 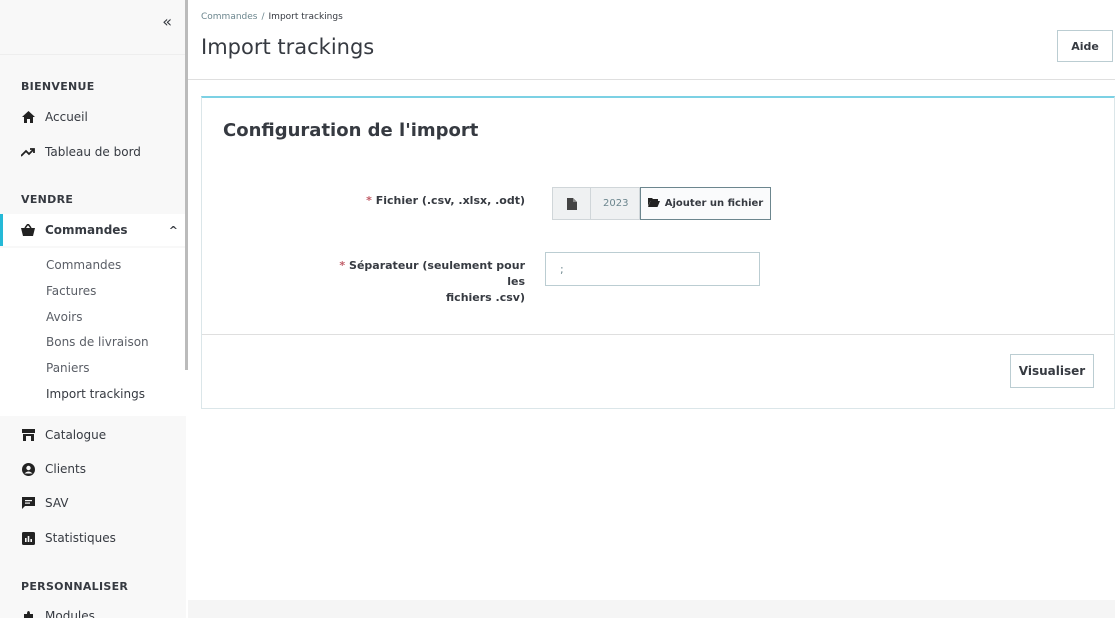 I want to click on nav-item-sav: SAV, so click(x=93, y=503).